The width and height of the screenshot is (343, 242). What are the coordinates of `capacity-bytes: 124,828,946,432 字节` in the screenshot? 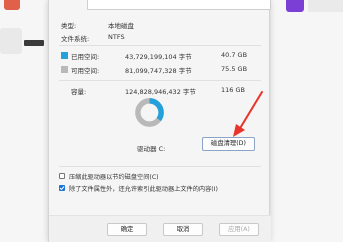 It's located at (160, 92).